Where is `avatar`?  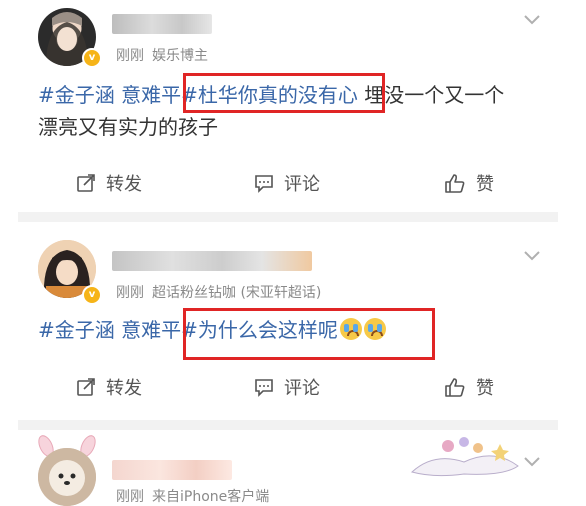 avatar is located at coordinates (67, 477).